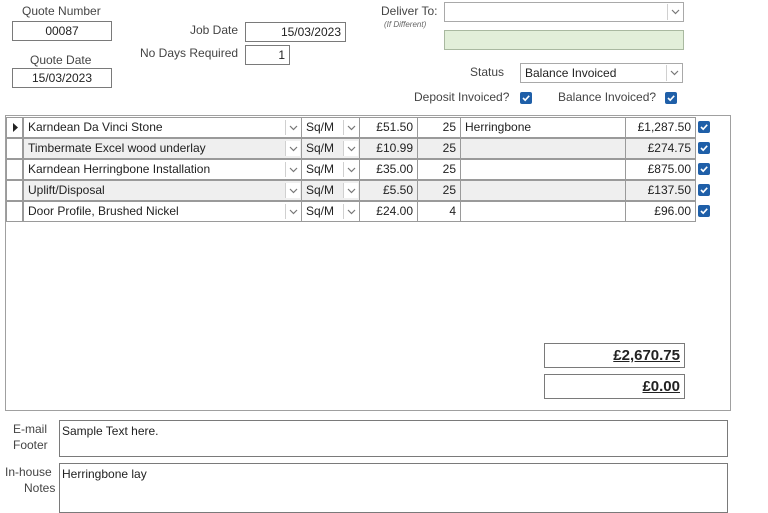 Image resolution: width=768 pixels, height=513 pixels. Describe the element at coordinates (487, 72) in the screenshot. I see `status-label: Status` at that location.